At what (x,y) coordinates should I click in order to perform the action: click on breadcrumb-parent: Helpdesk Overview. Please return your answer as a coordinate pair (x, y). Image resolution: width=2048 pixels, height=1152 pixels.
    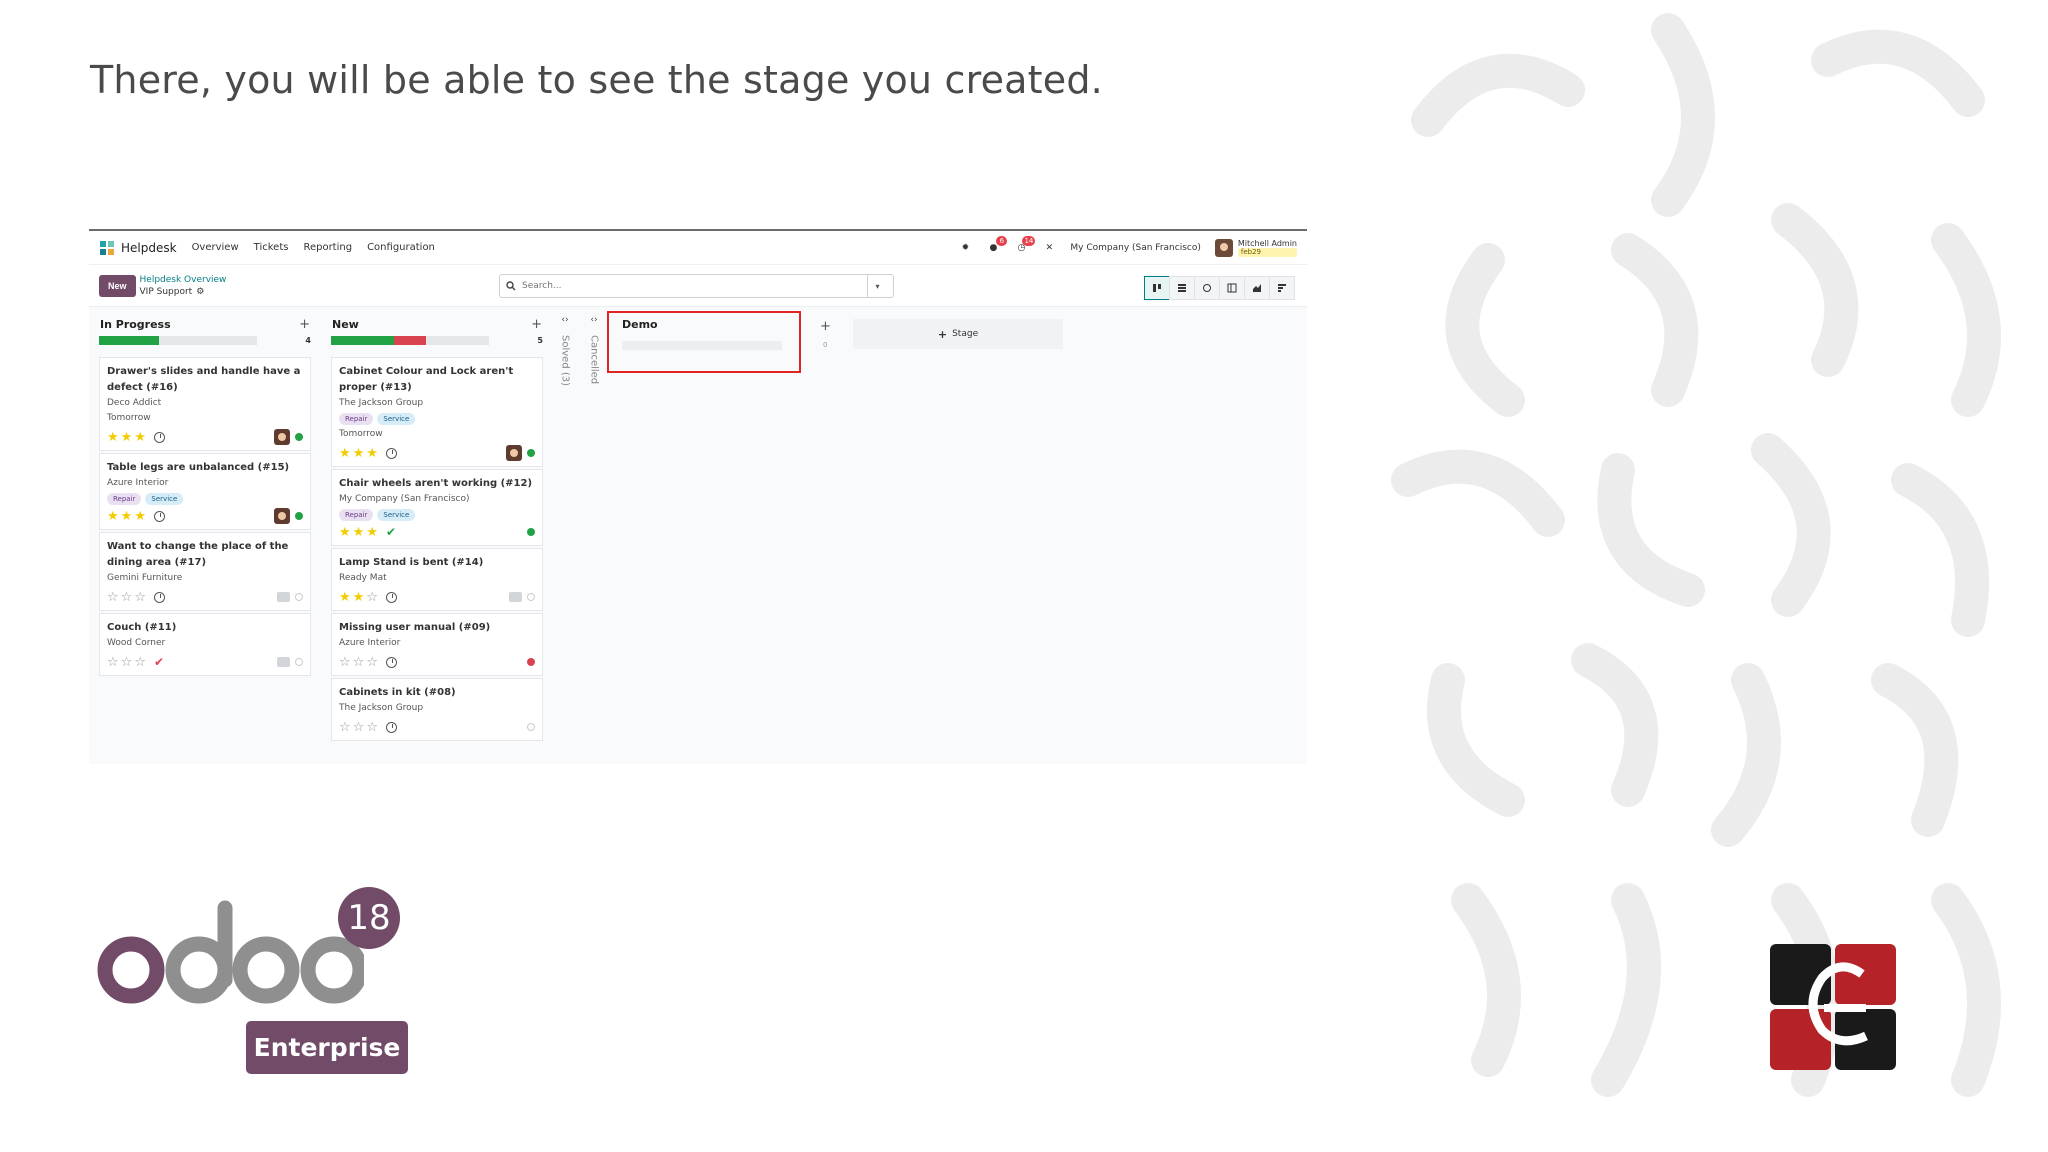
    Looking at the image, I should click on (183, 280).